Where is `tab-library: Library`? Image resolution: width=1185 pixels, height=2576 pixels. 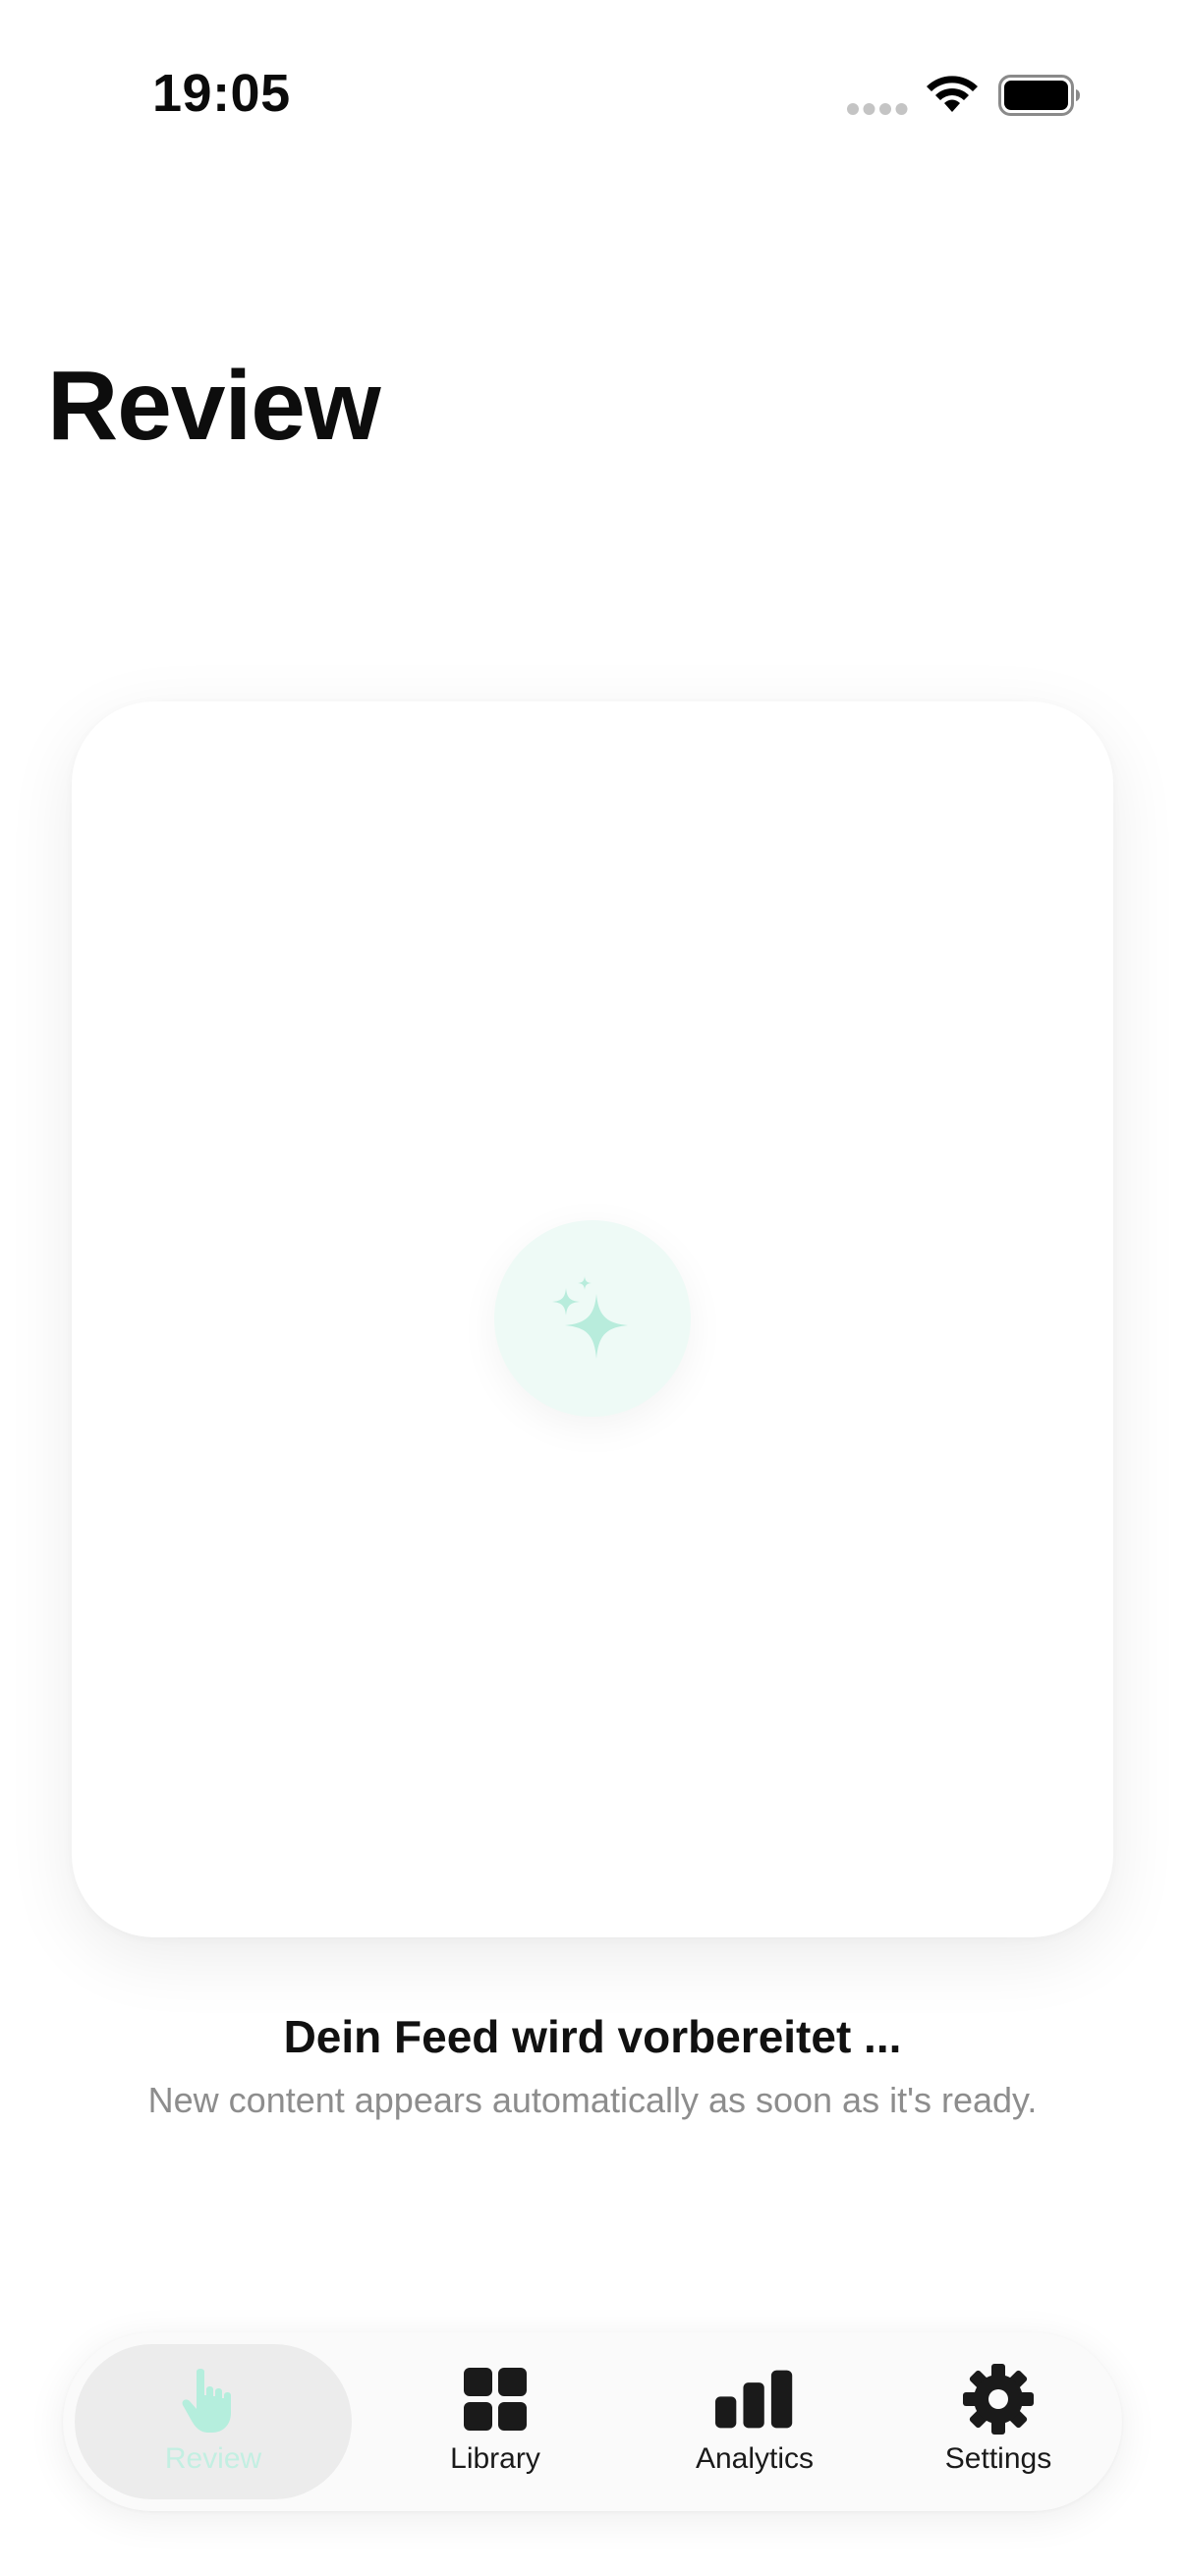 tab-library: Library is located at coordinates (495, 2421).